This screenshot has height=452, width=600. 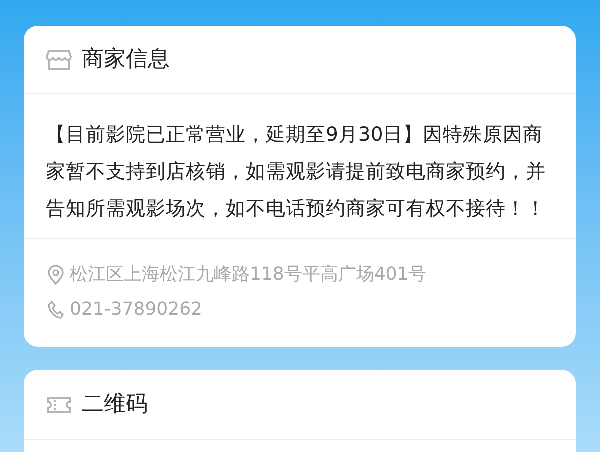 I want to click on phone-text: 021-37890262, so click(x=136, y=310).